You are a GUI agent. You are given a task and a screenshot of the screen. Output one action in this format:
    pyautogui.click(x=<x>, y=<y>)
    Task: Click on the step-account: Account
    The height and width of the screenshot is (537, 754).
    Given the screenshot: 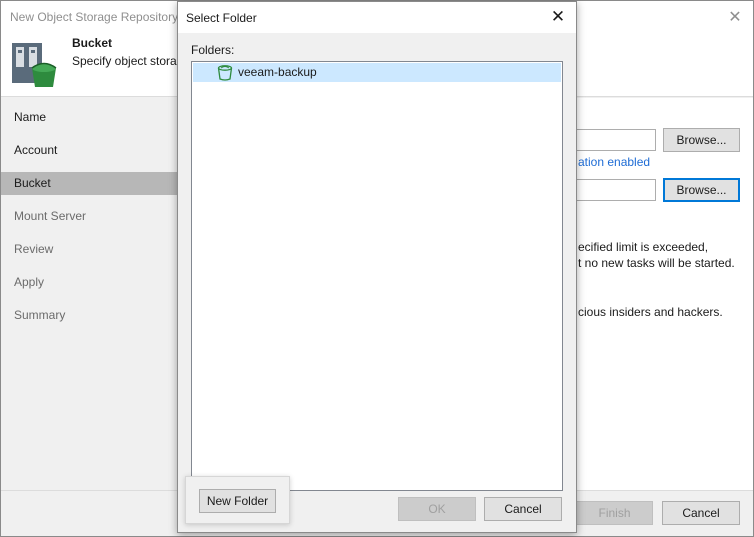 What is the action you would take?
    pyautogui.click(x=90, y=150)
    